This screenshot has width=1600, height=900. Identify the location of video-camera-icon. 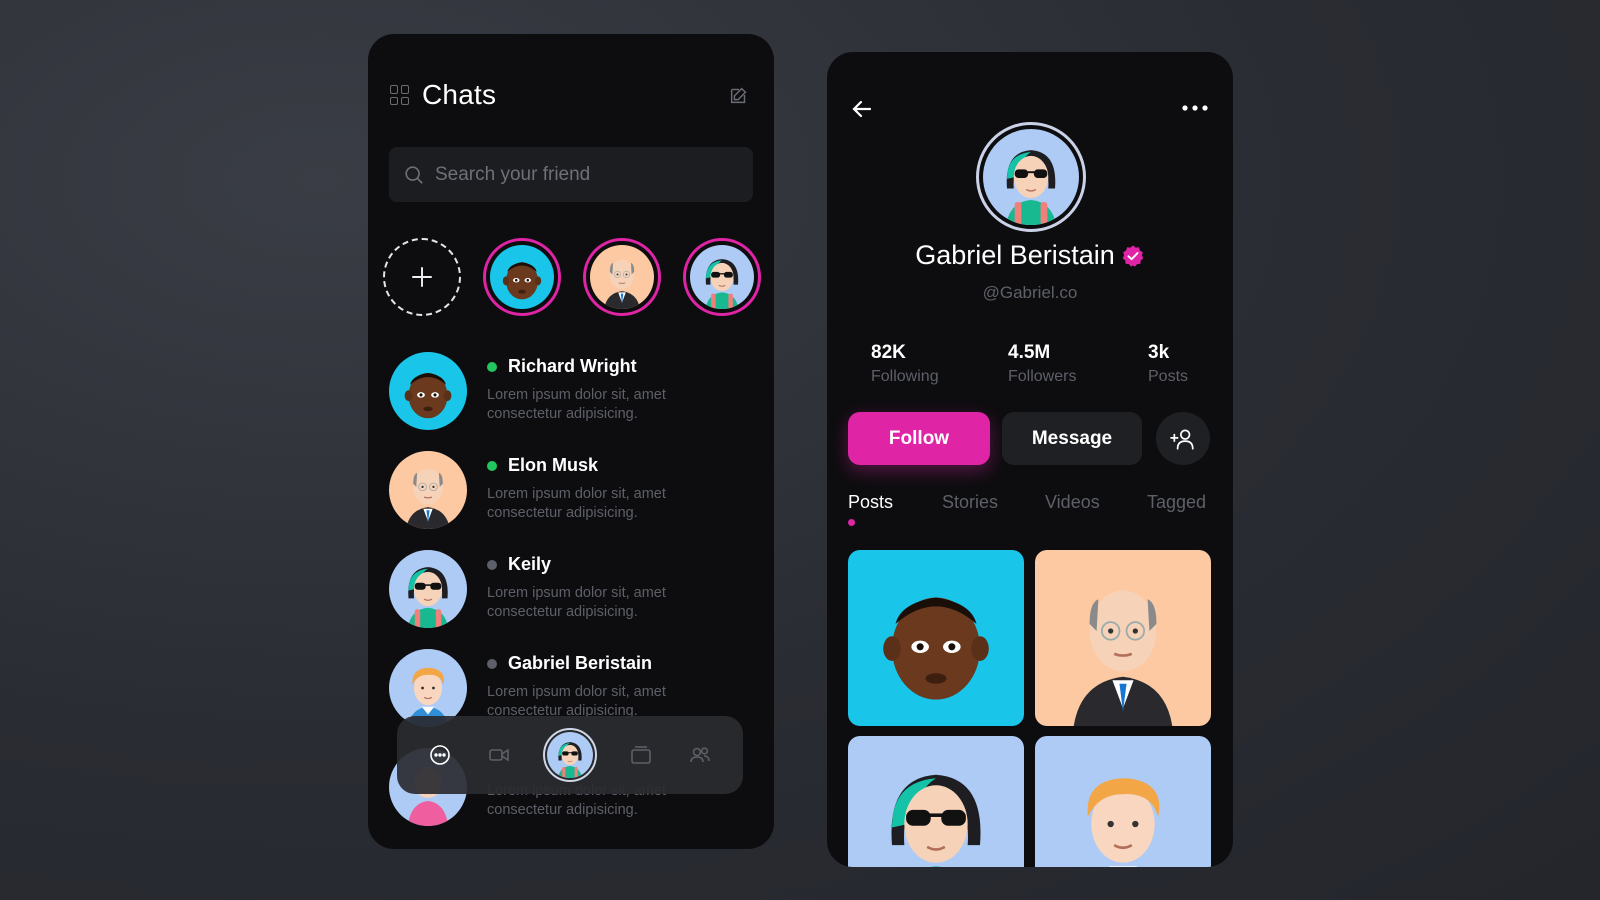
(499, 755).